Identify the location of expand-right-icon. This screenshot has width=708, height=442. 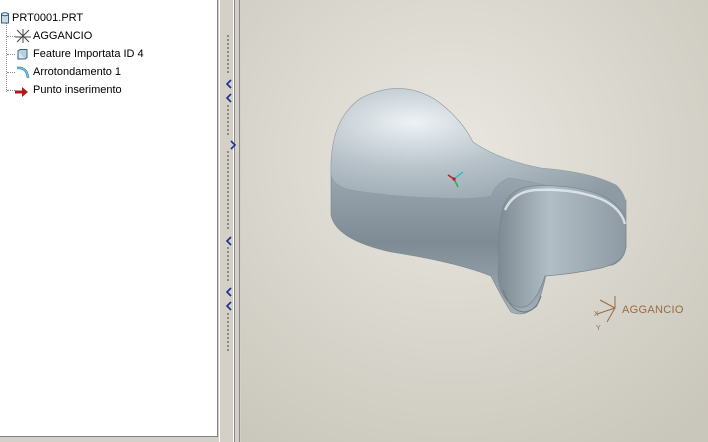
(233, 143).